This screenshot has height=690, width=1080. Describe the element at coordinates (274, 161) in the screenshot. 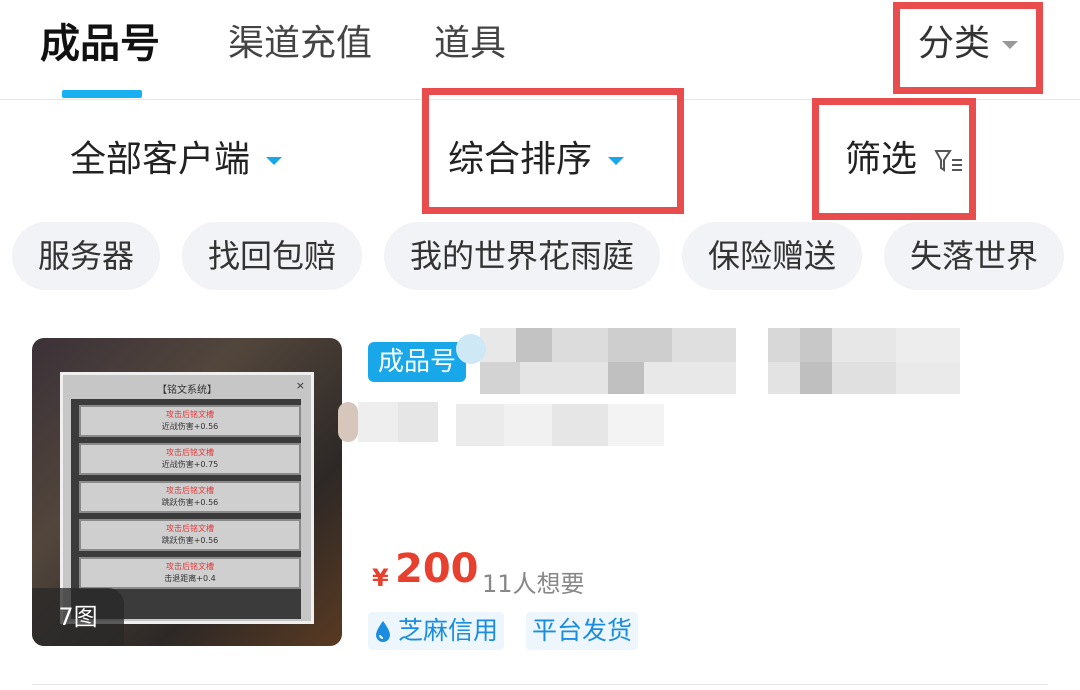

I see `chevron-down-icon` at that location.